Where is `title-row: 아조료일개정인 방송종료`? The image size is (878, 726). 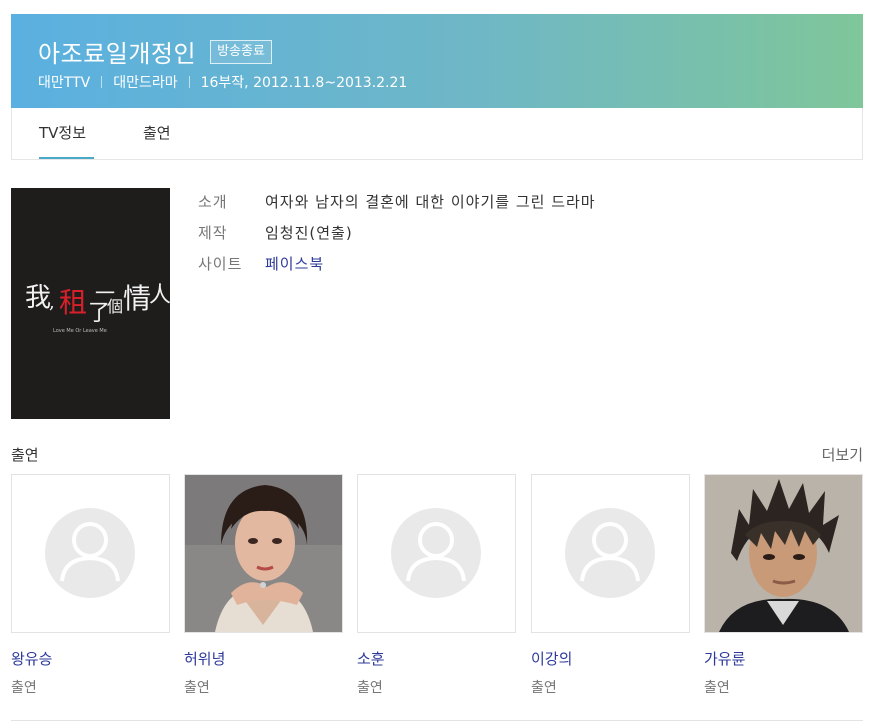 title-row: 아조료일개정인 방송종료 is located at coordinates (155, 51).